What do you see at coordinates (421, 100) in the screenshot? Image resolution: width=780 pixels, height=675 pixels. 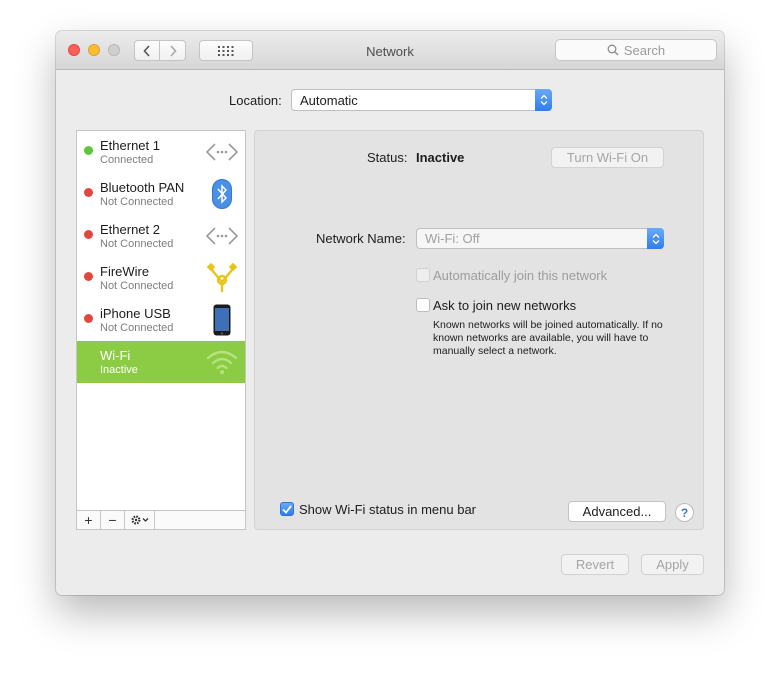 I see `location-select: Automatic` at bounding box center [421, 100].